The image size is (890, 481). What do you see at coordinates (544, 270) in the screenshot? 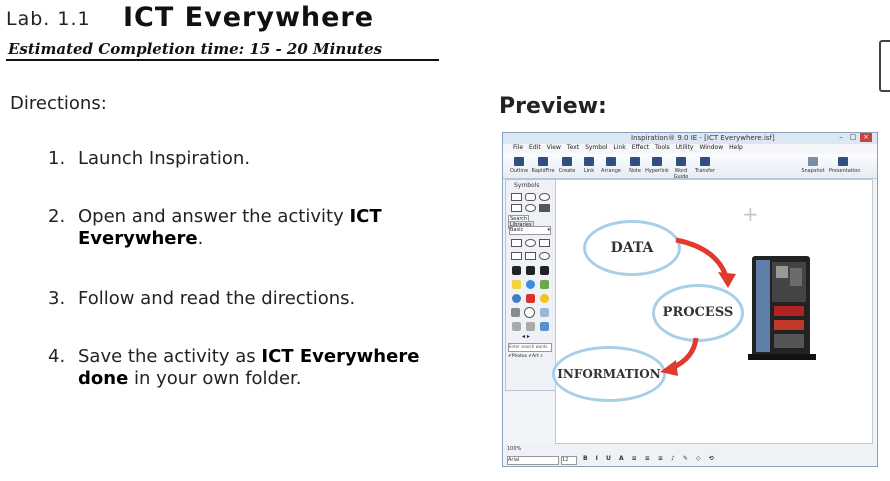
I see `info-icon` at bounding box center [544, 270].